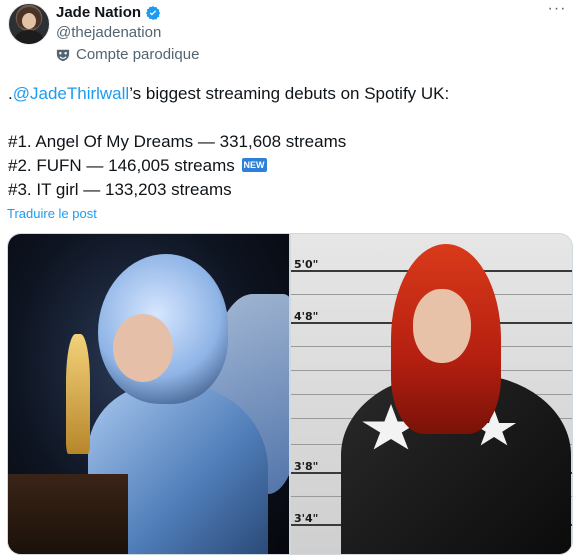 The image size is (579, 560). I want to click on translate-post-link: Traduire le post, so click(52, 213).